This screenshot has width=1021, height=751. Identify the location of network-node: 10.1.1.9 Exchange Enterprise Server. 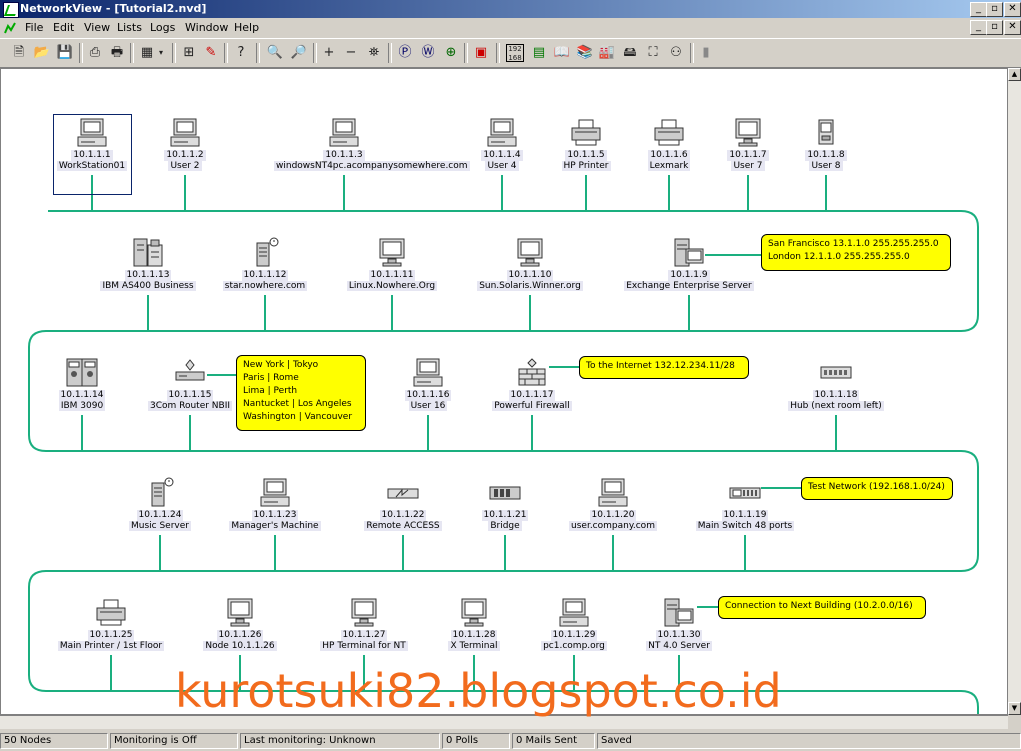
(689, 264).